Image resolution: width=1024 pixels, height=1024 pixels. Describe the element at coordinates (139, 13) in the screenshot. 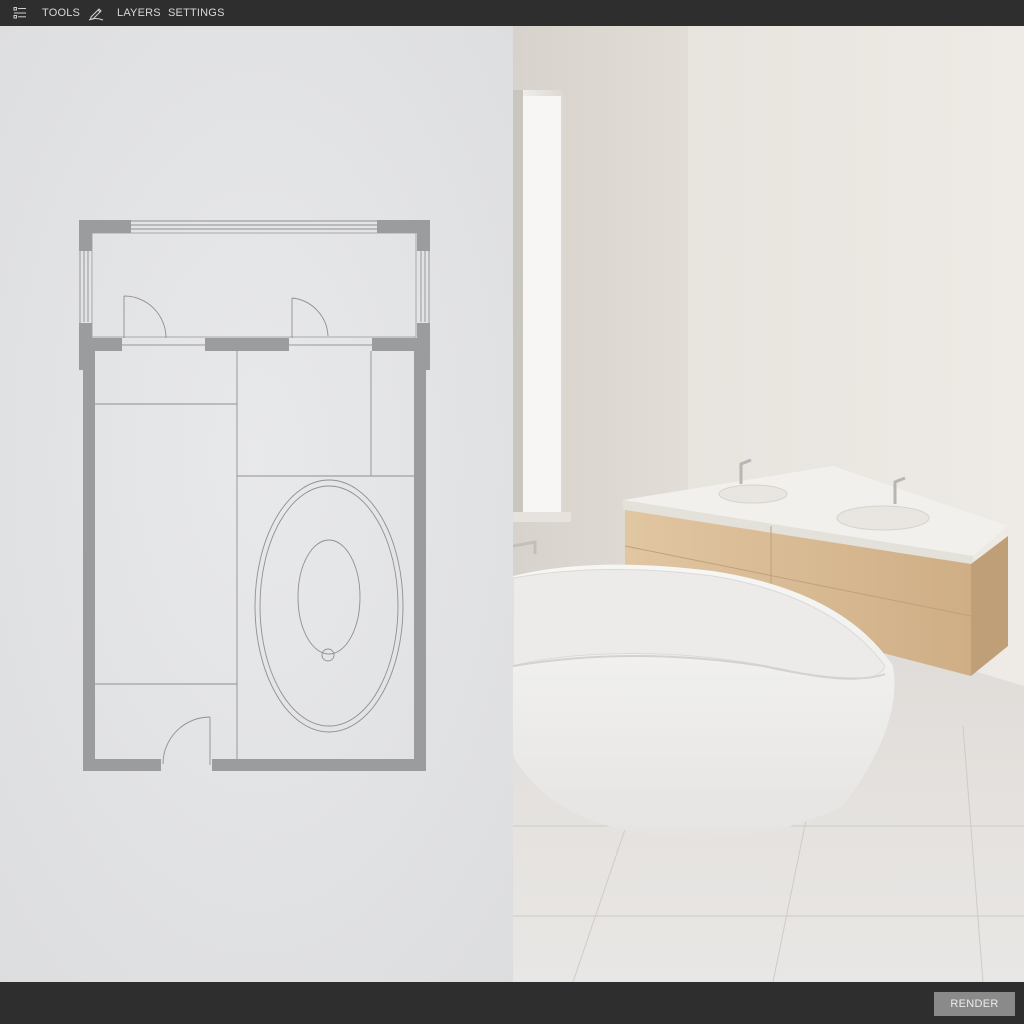

I see `layers-menu-label: LAYERS` at that location.